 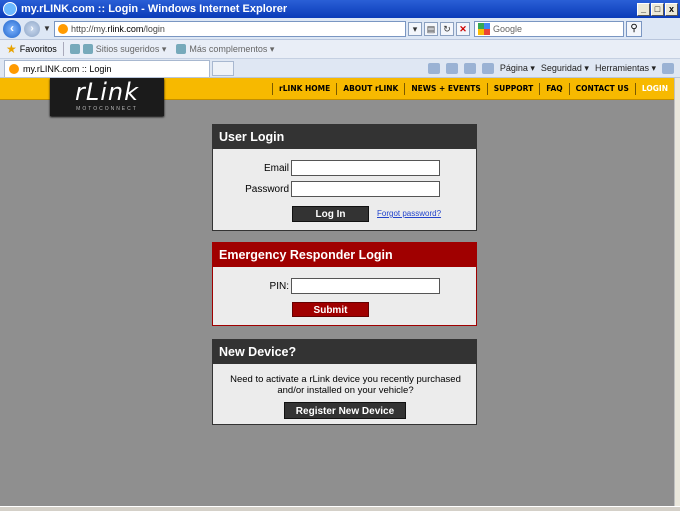 What do you see at coordinates (47, 28) in the screenshot?
I see `history-dropdown-icon: ▼` at bounding box center [47, 28].